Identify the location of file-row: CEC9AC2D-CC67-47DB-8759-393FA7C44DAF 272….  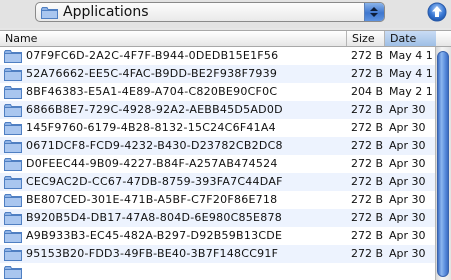
(217, 182).